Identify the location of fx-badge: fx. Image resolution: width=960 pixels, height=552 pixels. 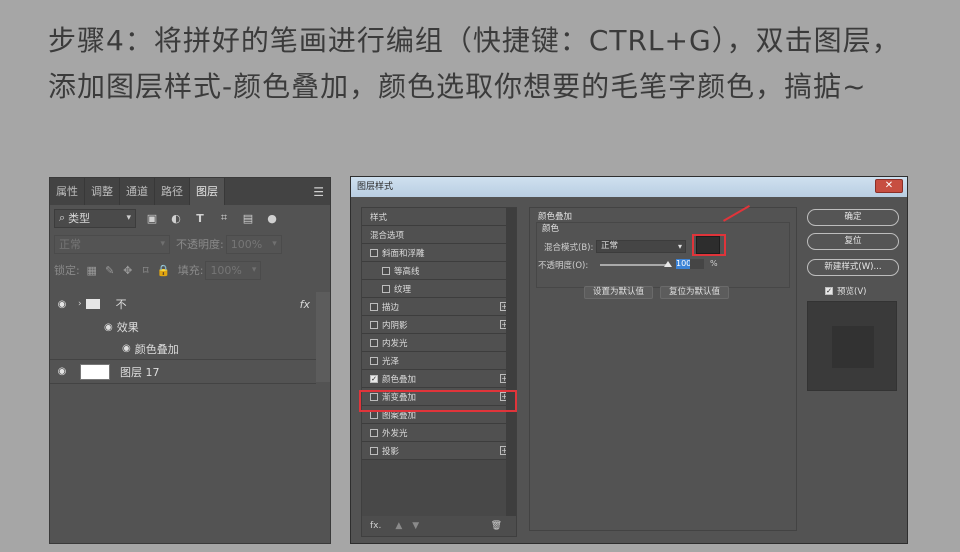
(305, 304).